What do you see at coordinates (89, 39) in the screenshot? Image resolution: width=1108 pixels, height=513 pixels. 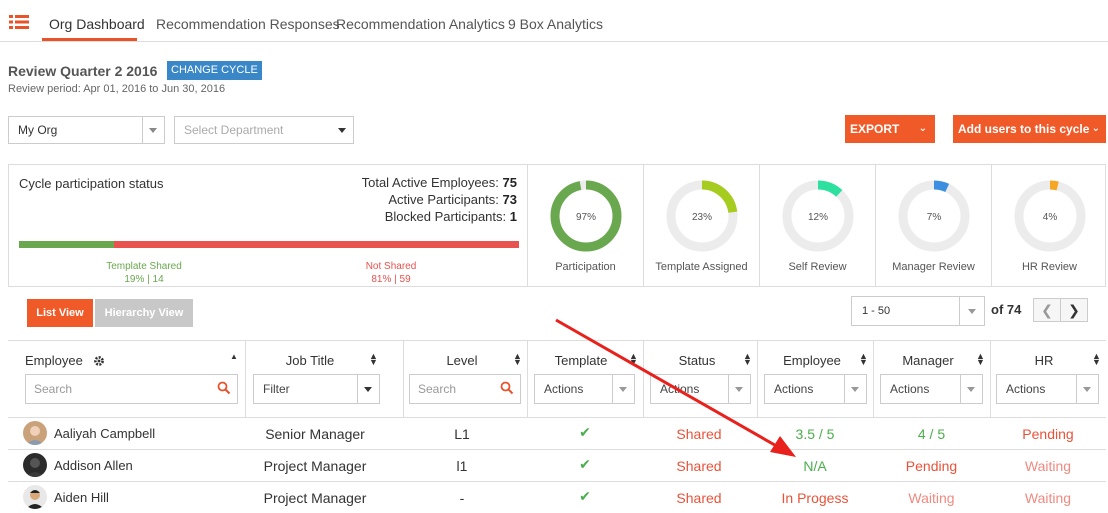 I see `active-tab-indicator` at bounding box center [89, 39].